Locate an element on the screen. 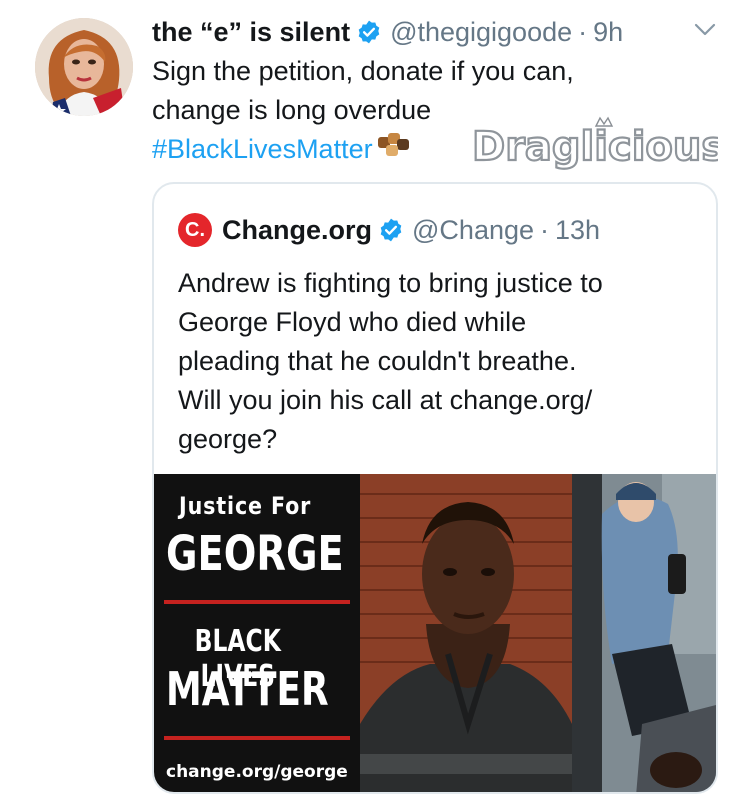  quoted-handle: @Change is located at coordinates (473, 230).